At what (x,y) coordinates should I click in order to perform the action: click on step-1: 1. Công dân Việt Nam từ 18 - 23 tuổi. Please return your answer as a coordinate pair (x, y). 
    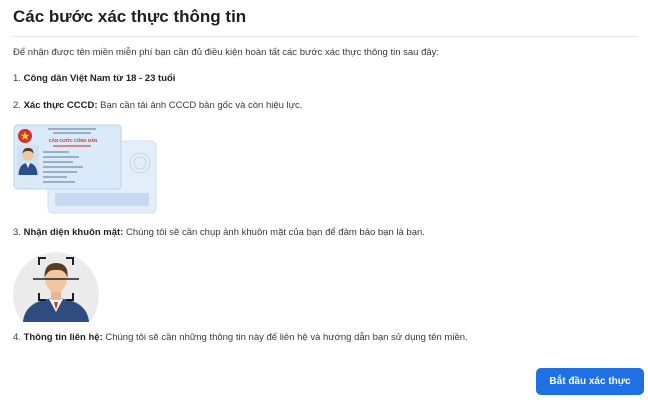
    Looking at the image, I should click on (94, 78).